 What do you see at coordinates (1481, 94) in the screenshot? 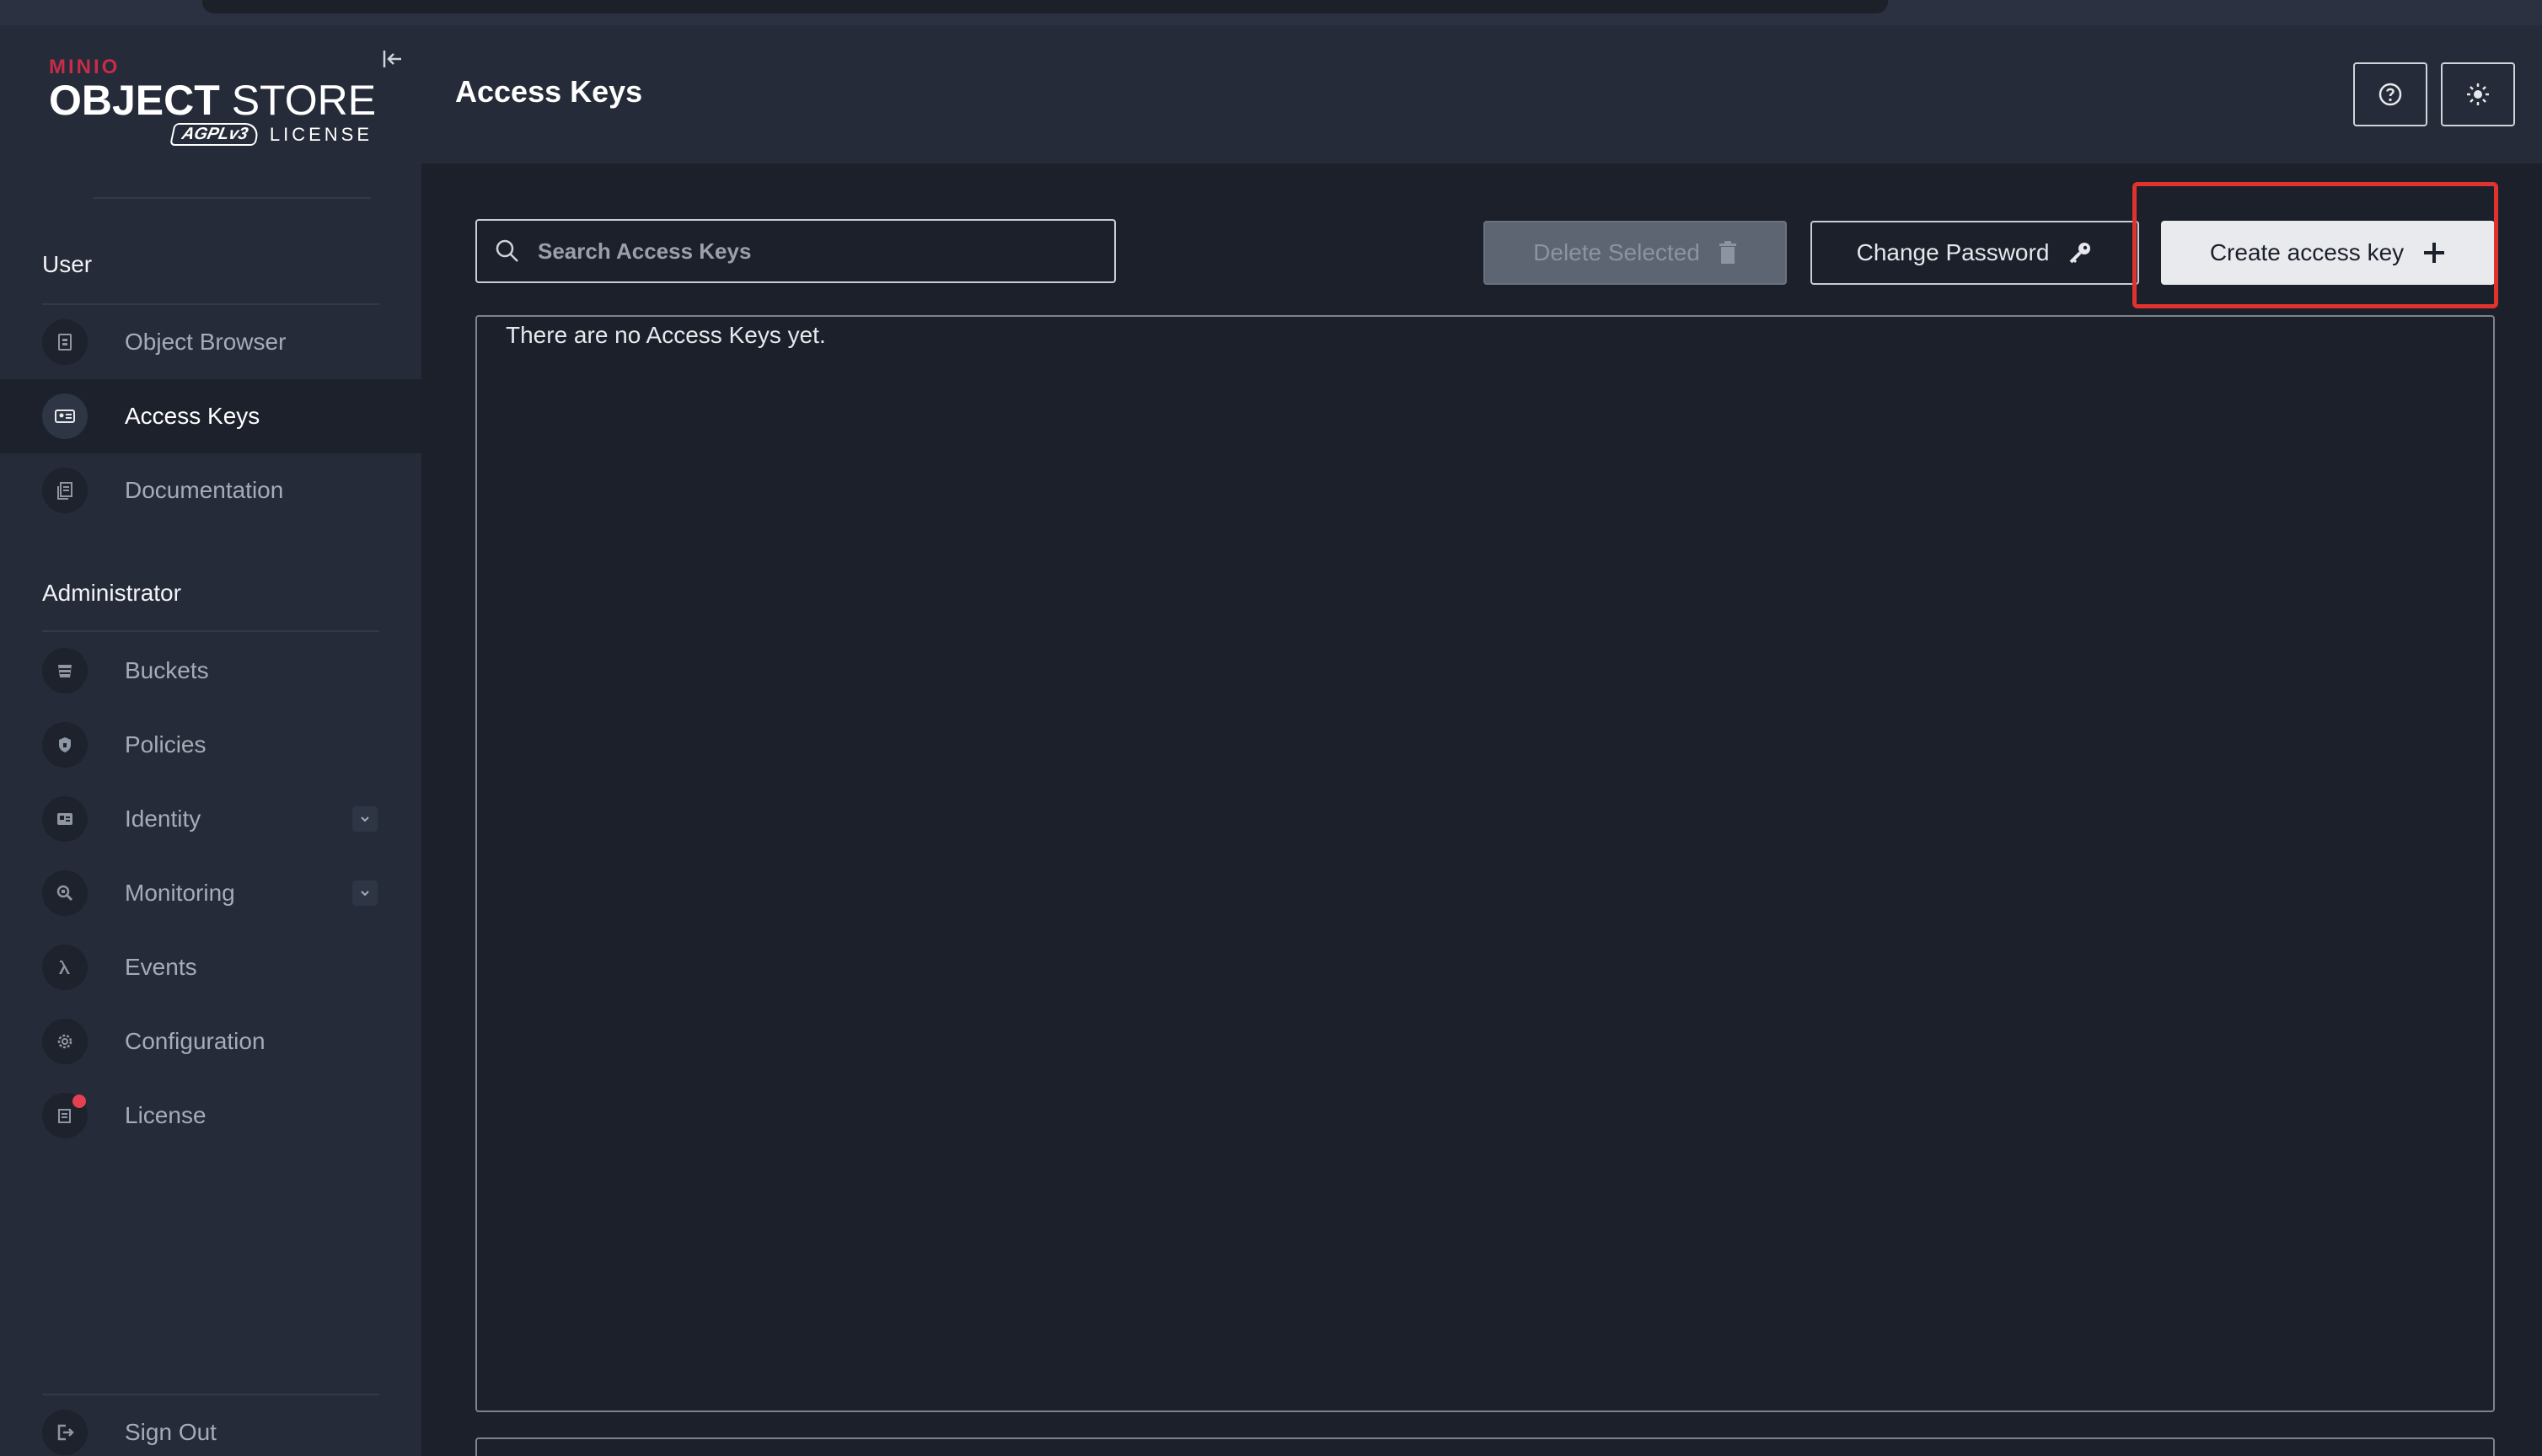
I see `page-header: Access Keys` at bounding box center [1481, 94].